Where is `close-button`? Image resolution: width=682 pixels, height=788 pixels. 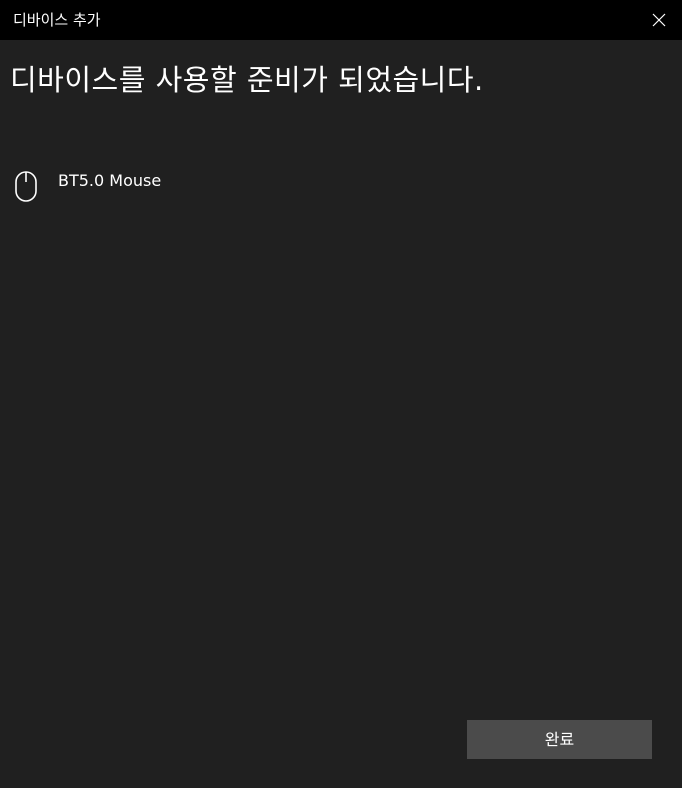 close-button is located at coordinates (659, 20).